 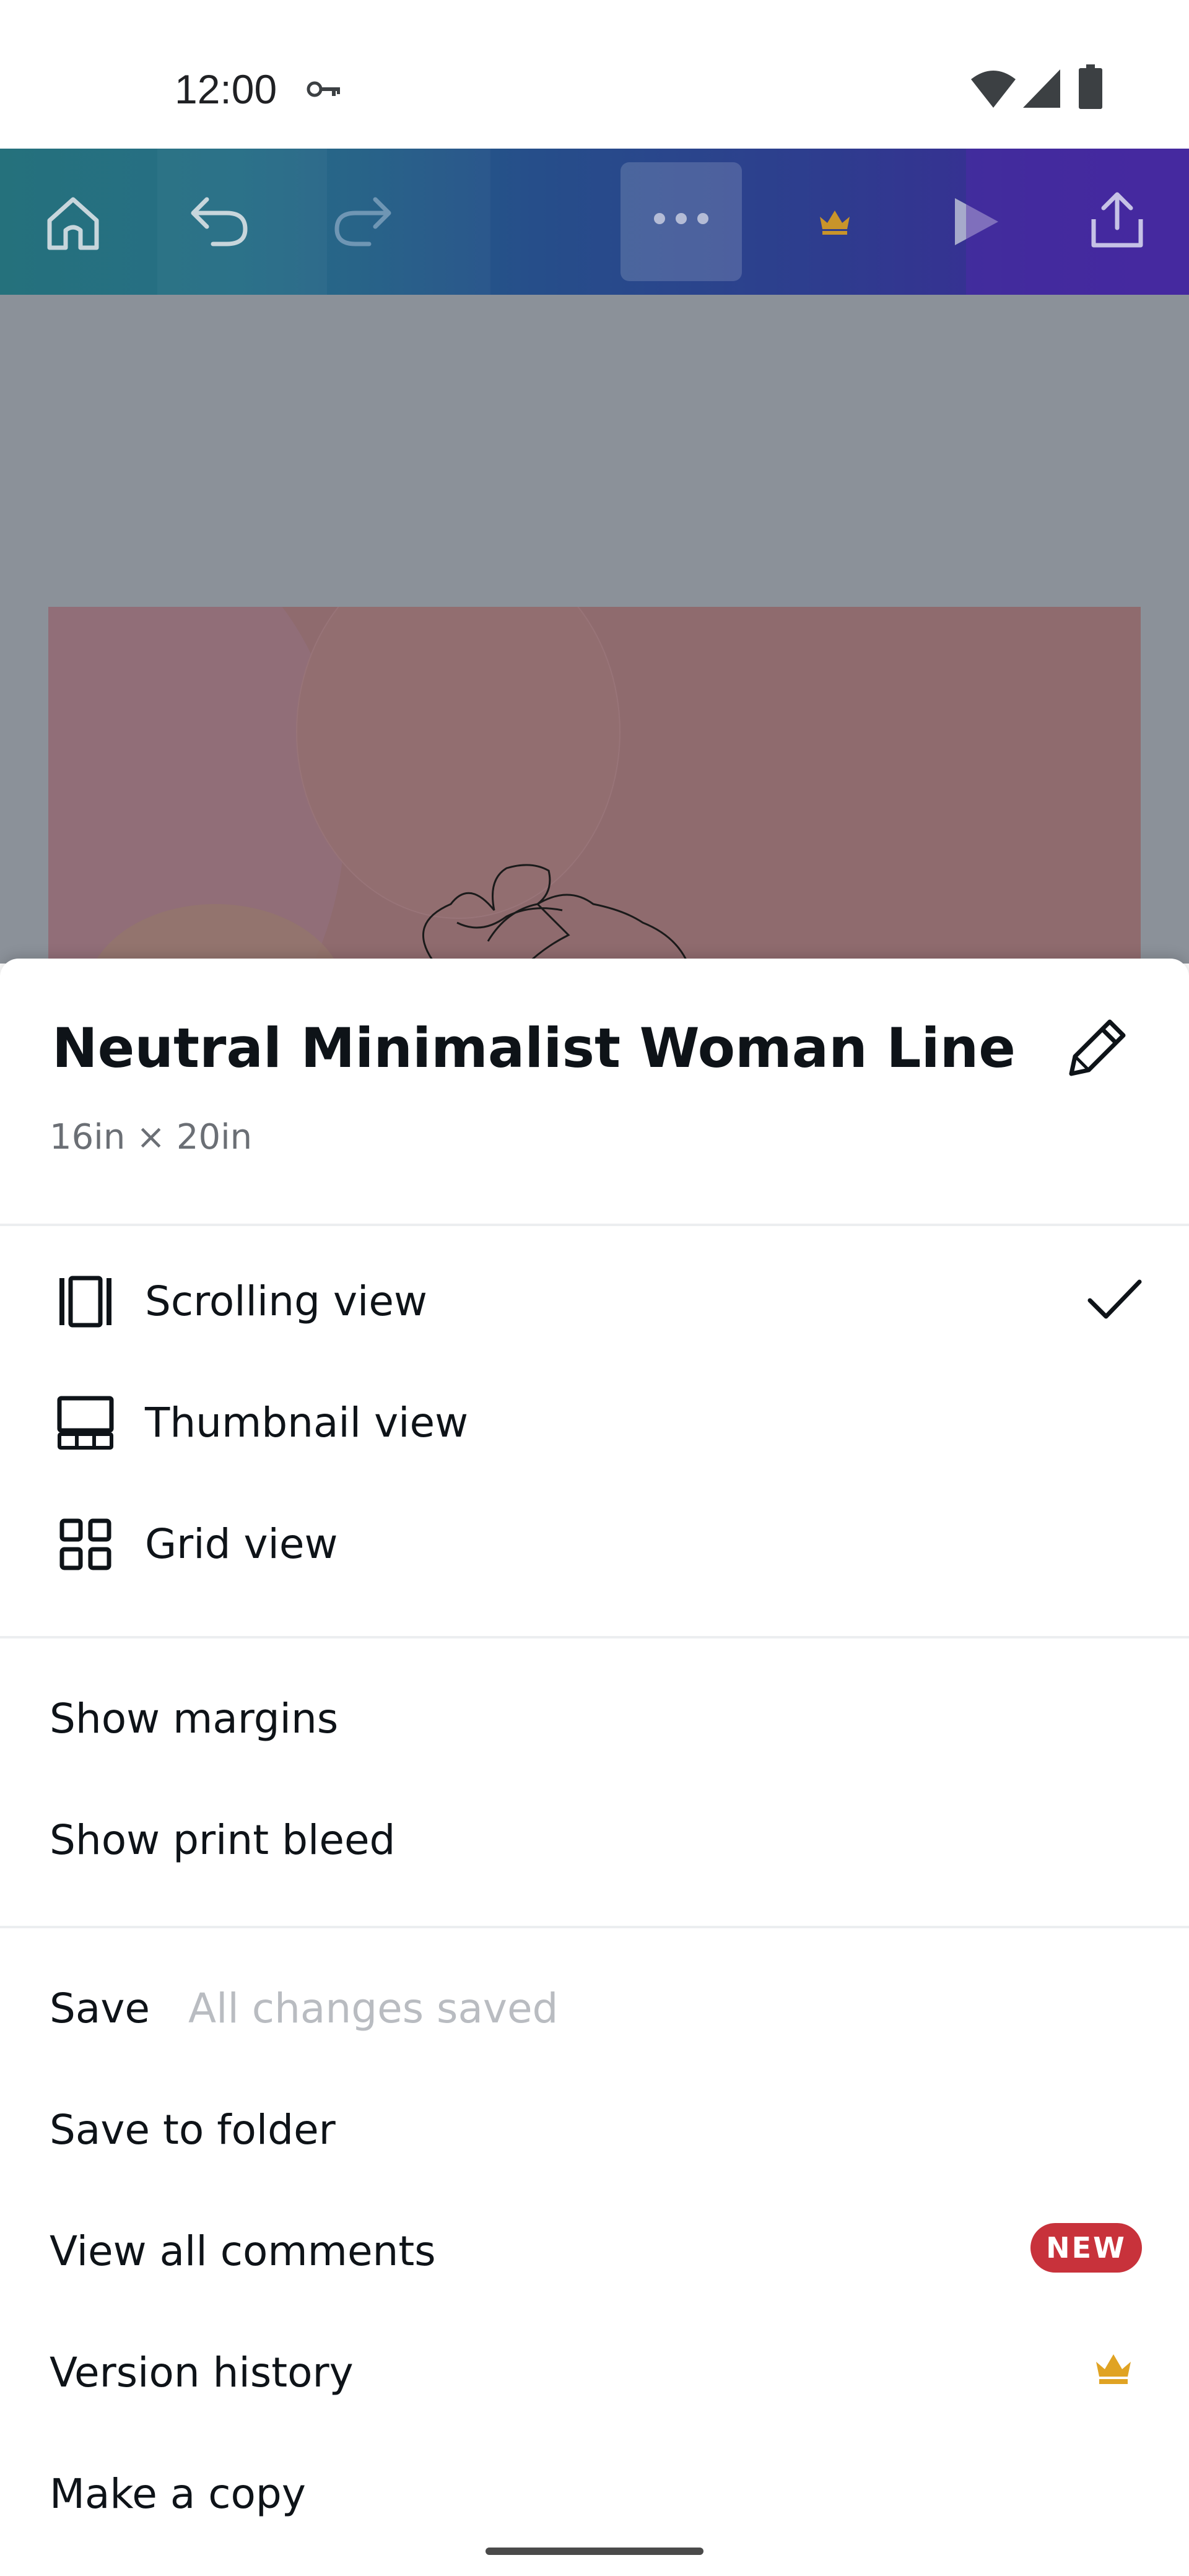 What do you see at coordinates (151, 1137) in the screenshot?
I see `design-dimensions: 16in × 20in` at bounding box center [151, 1137].